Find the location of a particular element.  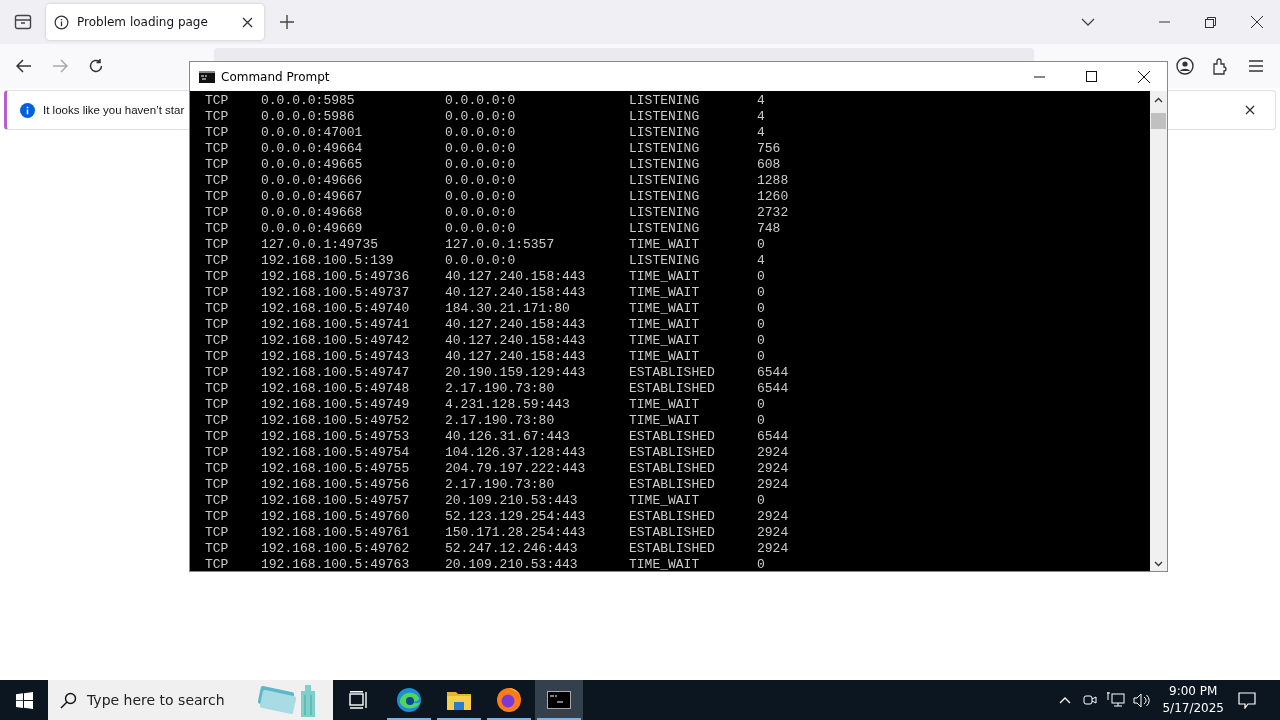

folder-icon is located at coordinates (459, 700).